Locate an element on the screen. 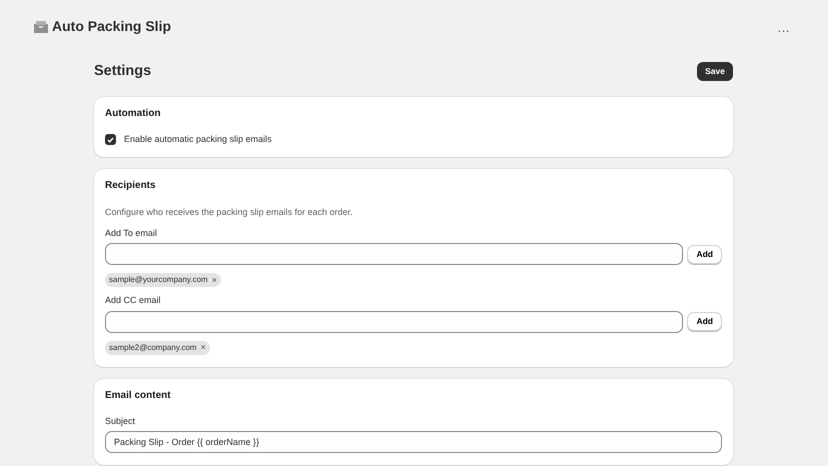  email-text: sample@yourcompany.com is located at coordinates (158, 280).